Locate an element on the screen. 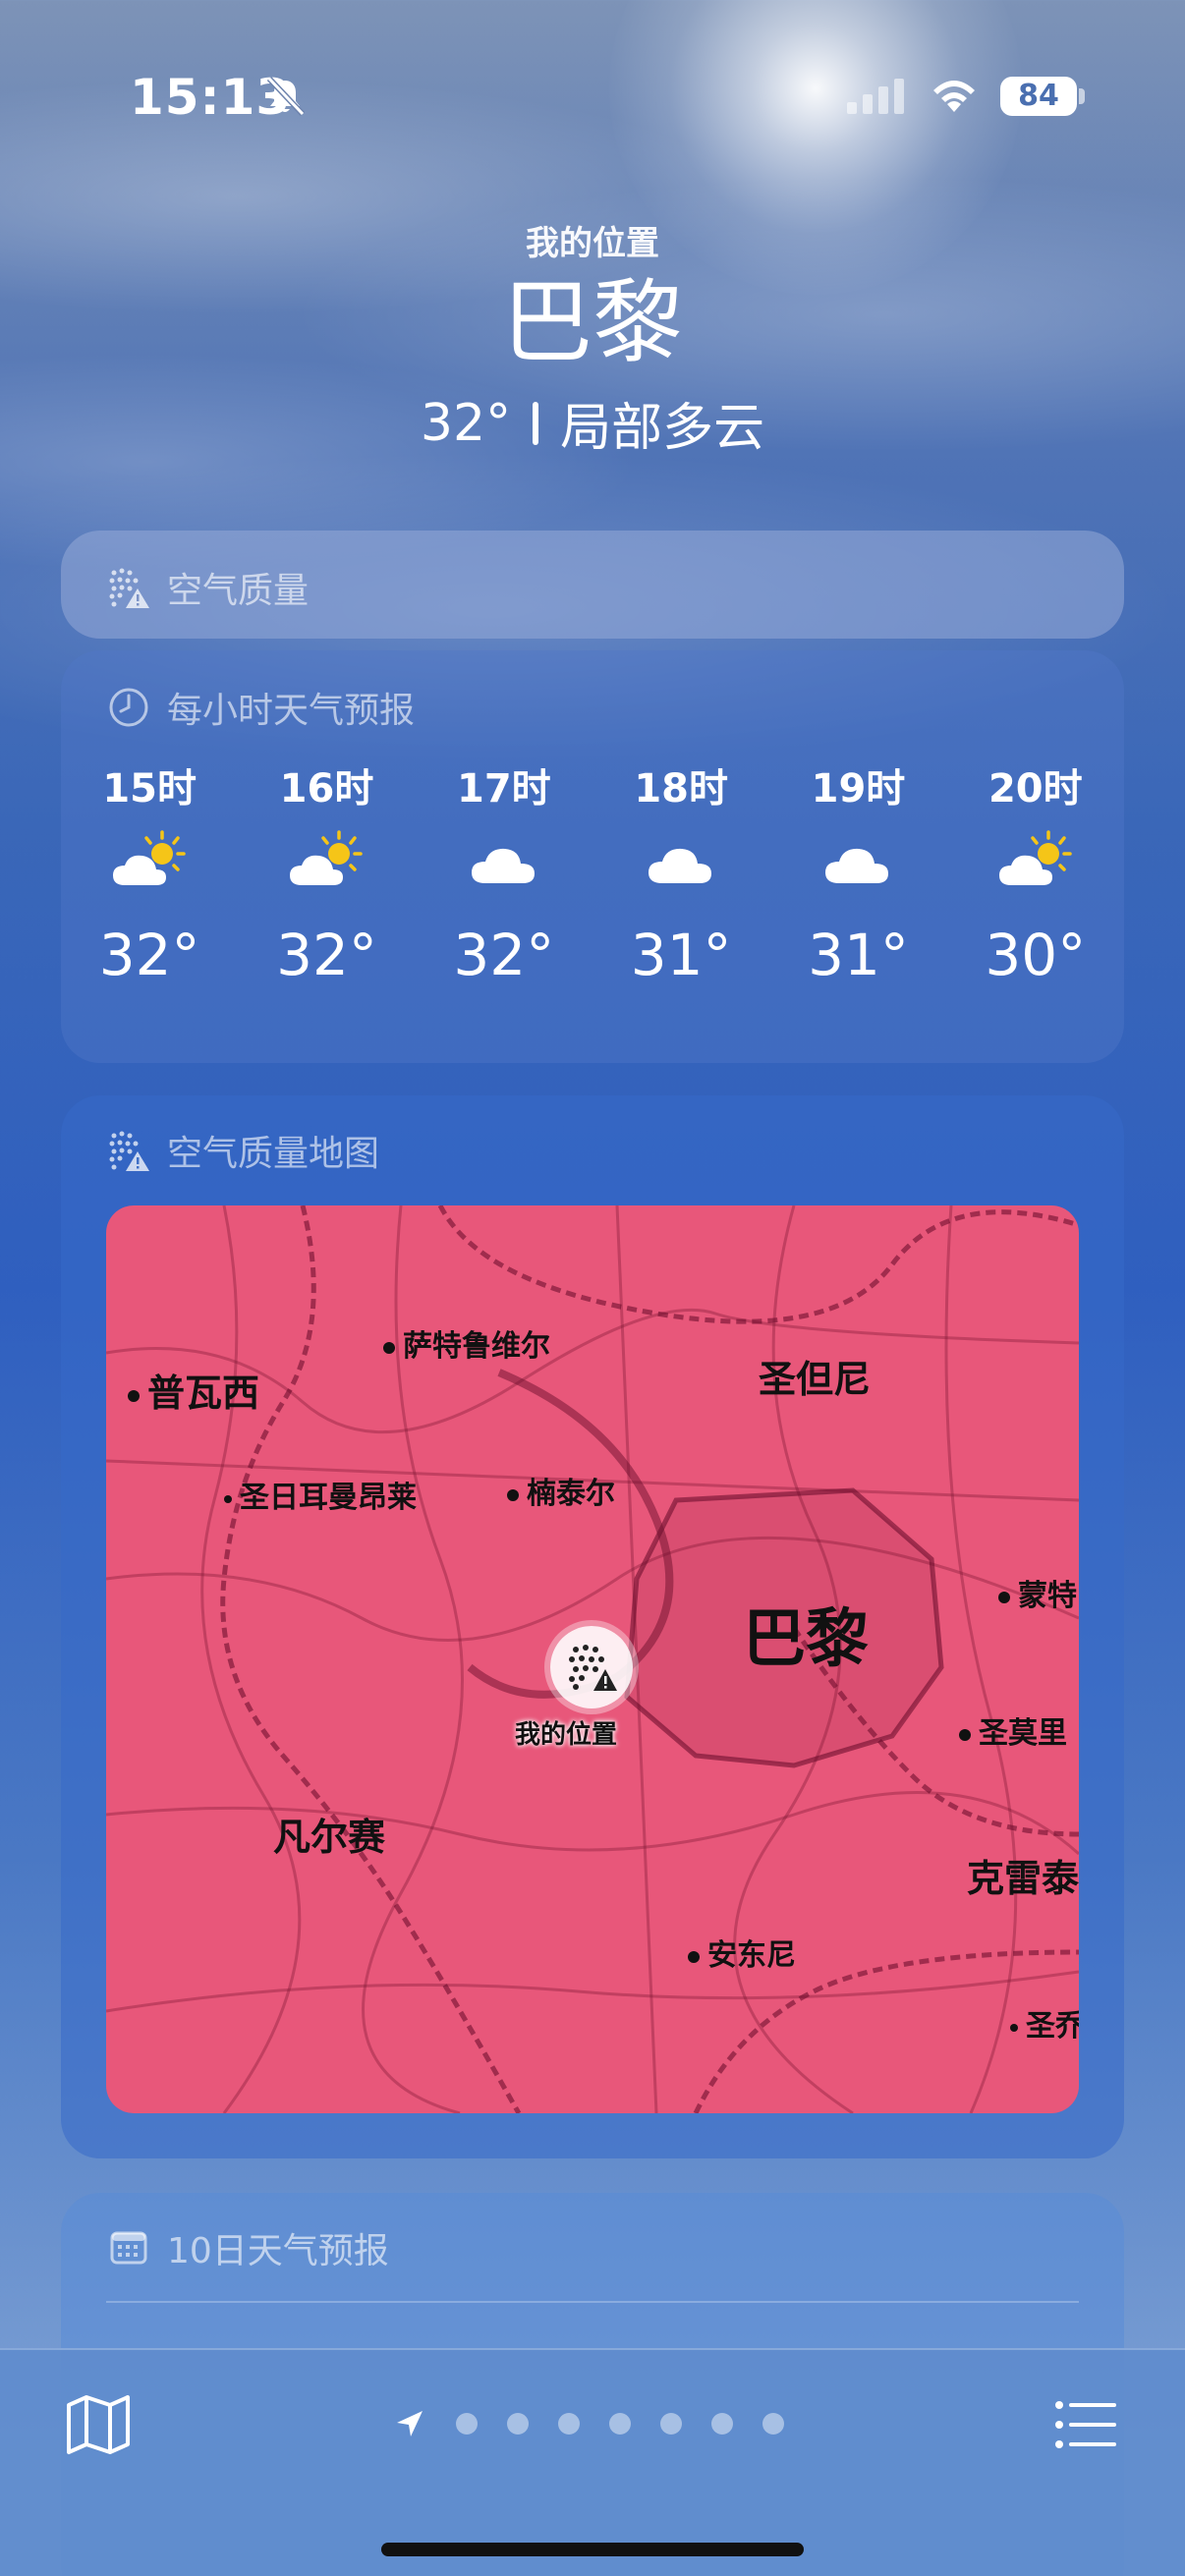  air-quality-map-title: 空气质量地图 is located at coordinates (243, 1150).